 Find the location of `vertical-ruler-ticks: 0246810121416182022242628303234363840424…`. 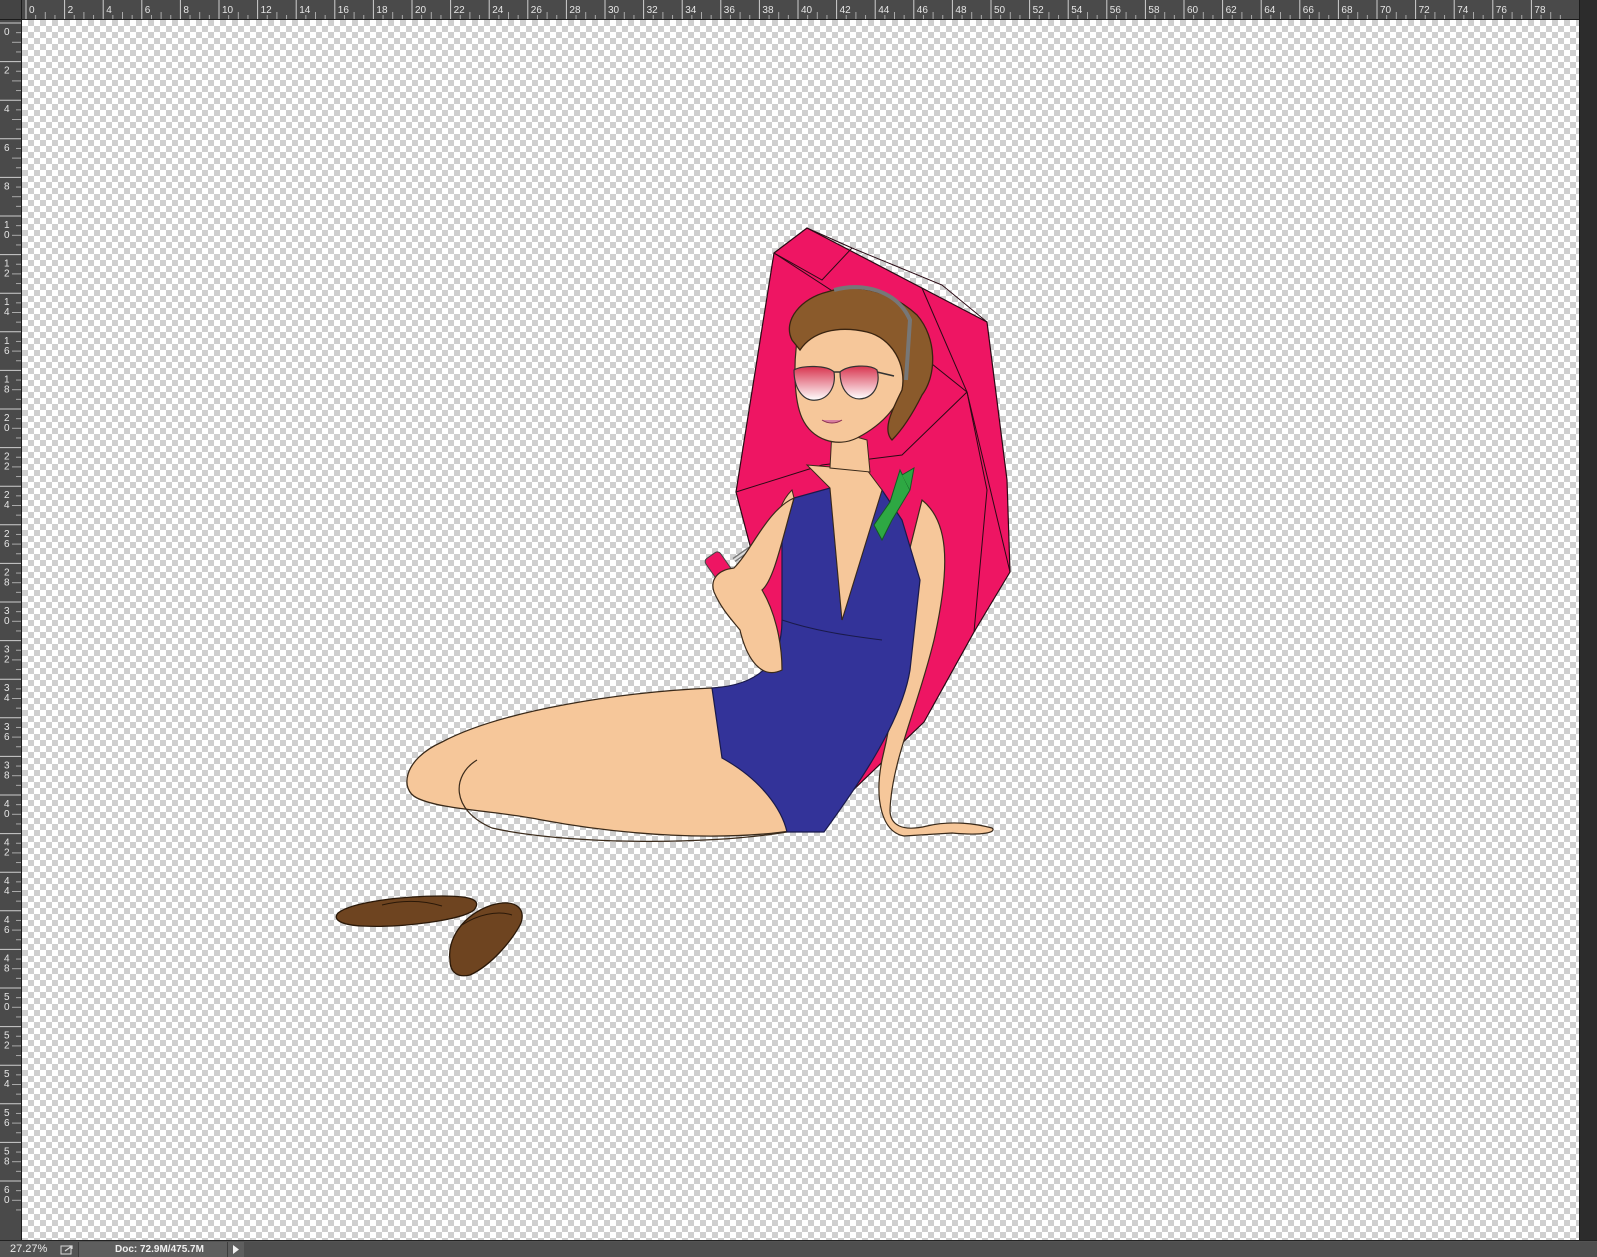

vertical-ruler-ticks: 0246810121416182022242628303234363840424… is located at coordinates (10, 616).